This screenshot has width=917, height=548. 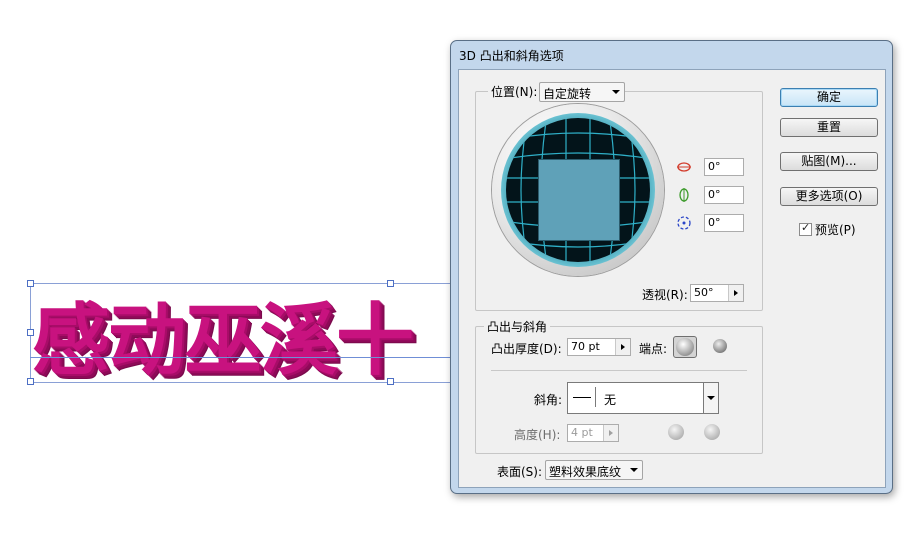 What do you see at coordinates (585, 472) in the screenshot?
I see `surface-select-value: 塑料效果底纹` at bounding box center [585, 472].